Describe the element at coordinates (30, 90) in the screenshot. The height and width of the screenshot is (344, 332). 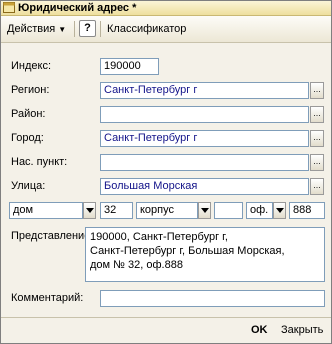
I see `region-label: Регион:` at that location.